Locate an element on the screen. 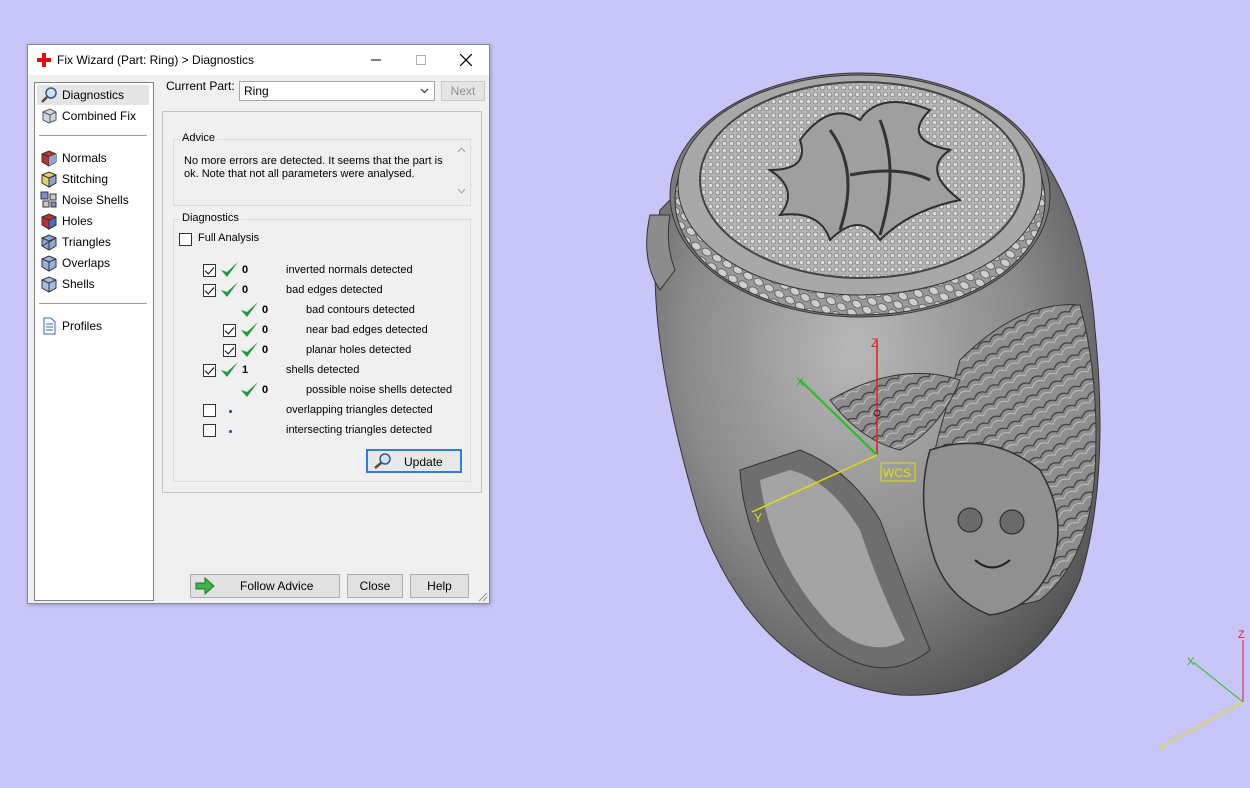 This screenshot has width=1250, height=788. current-part-select: Ring is located at coordinates (337, 91).